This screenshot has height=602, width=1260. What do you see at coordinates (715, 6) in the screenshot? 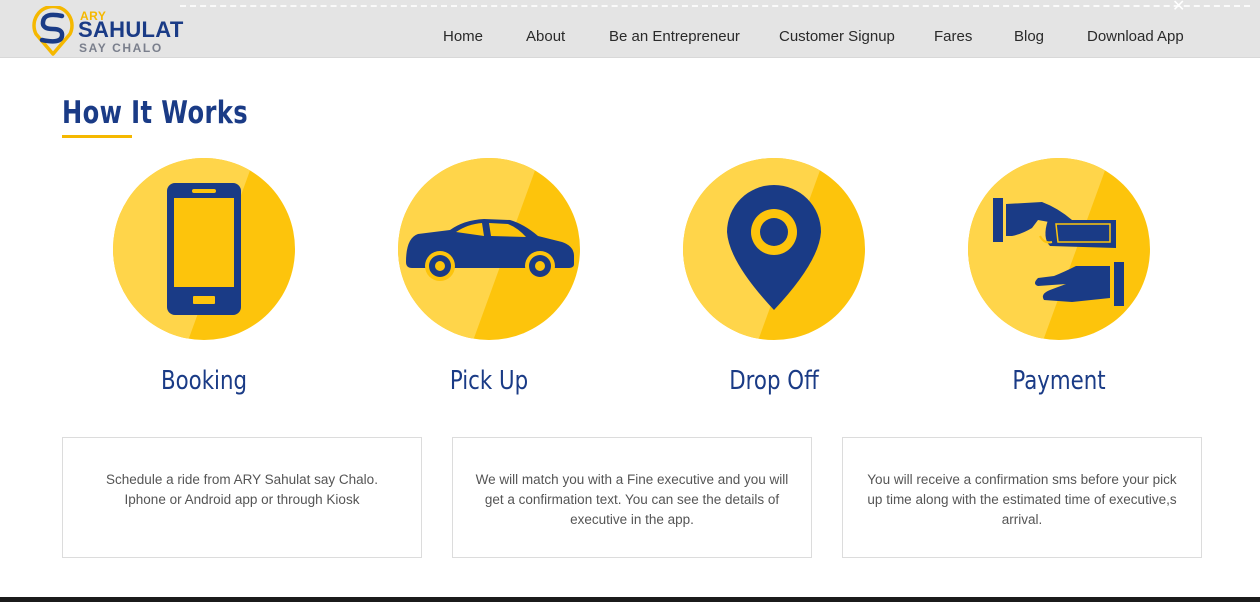
I see `header-decoration` at bounding box center [715, 6].